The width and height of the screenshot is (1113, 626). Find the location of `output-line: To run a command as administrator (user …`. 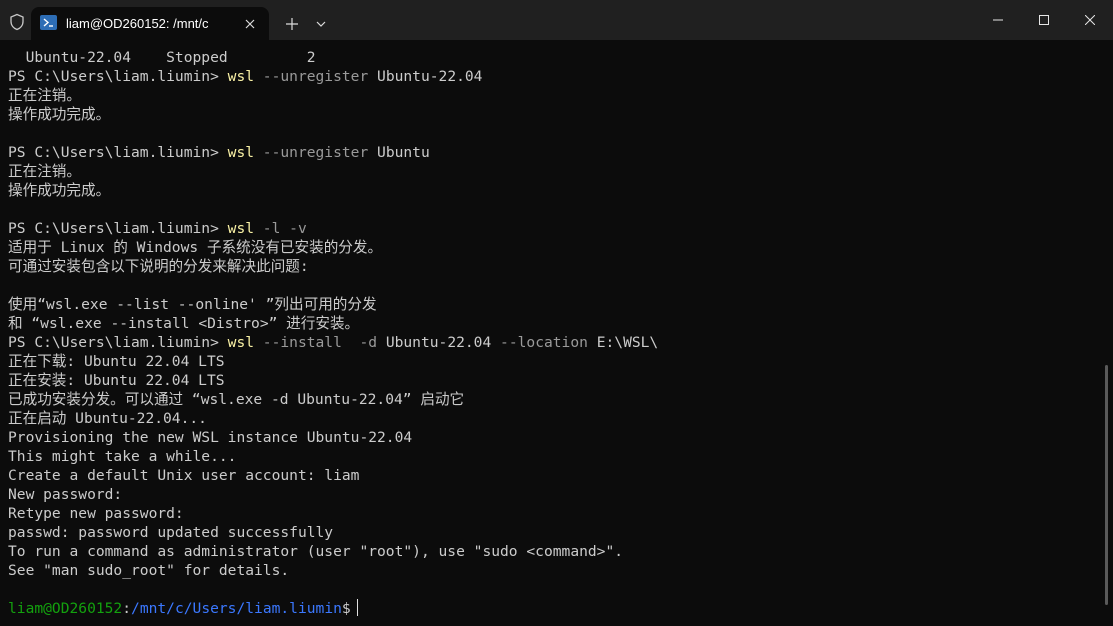

output-line: To run a command as administrator (user … is located at coordinates (316, 551).